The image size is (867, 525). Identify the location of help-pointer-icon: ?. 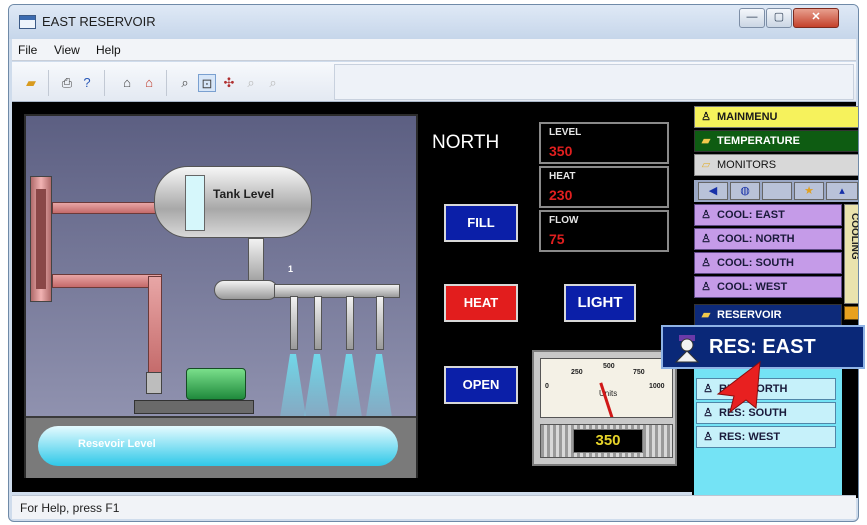
(87, 83).